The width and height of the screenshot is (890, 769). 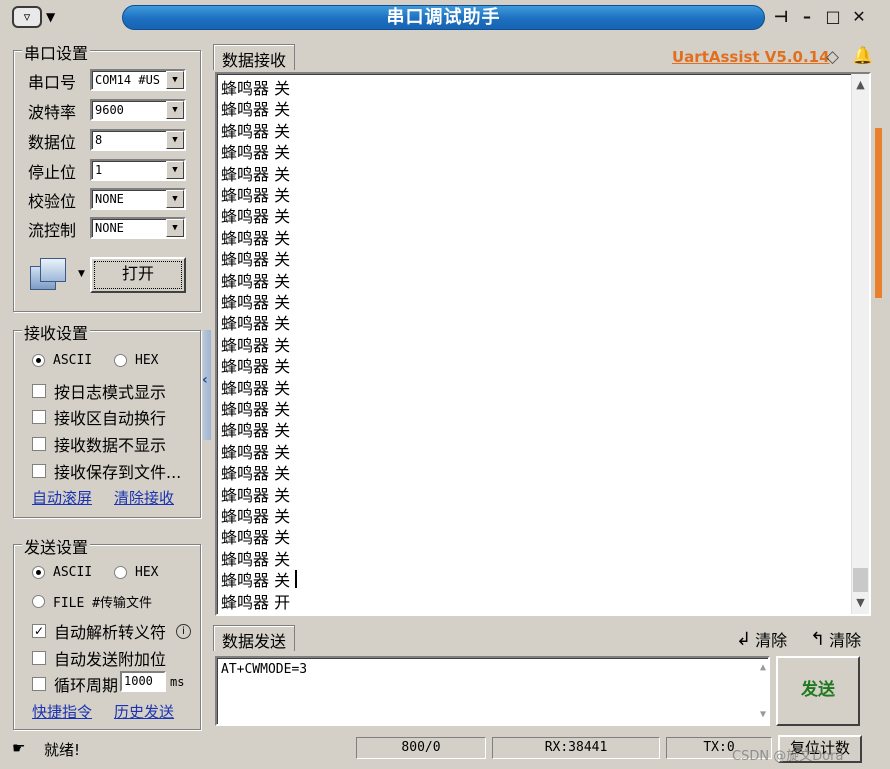 I want to click on clear-all-button: ↰ 清除, so click(x=835, y=639).